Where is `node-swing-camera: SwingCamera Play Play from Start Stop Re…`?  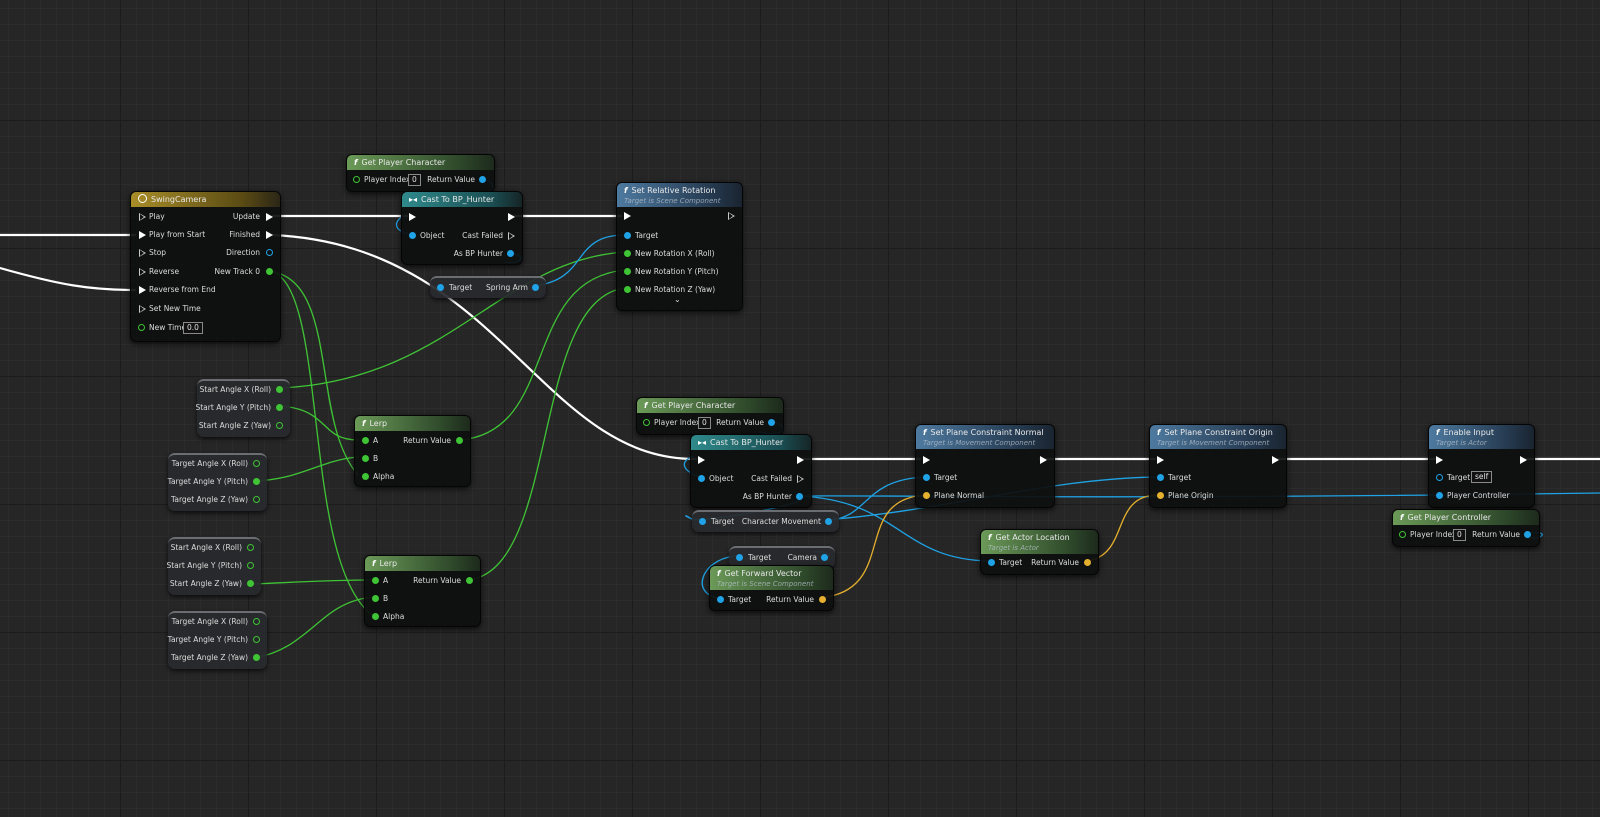
node-swing-camera: SwingCamera Play Play from Start Stop Re… is located at coordinates (205, 266).